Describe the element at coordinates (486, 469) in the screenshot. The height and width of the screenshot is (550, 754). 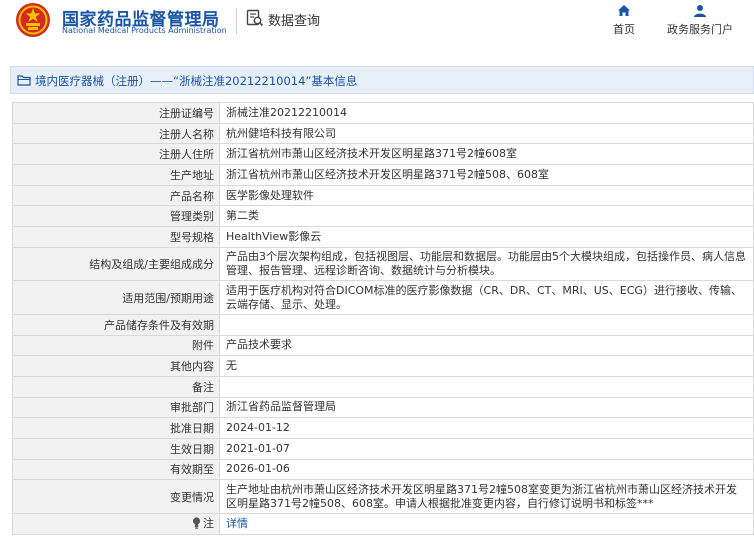
I see `field-value: 2026-01-06` at that location.